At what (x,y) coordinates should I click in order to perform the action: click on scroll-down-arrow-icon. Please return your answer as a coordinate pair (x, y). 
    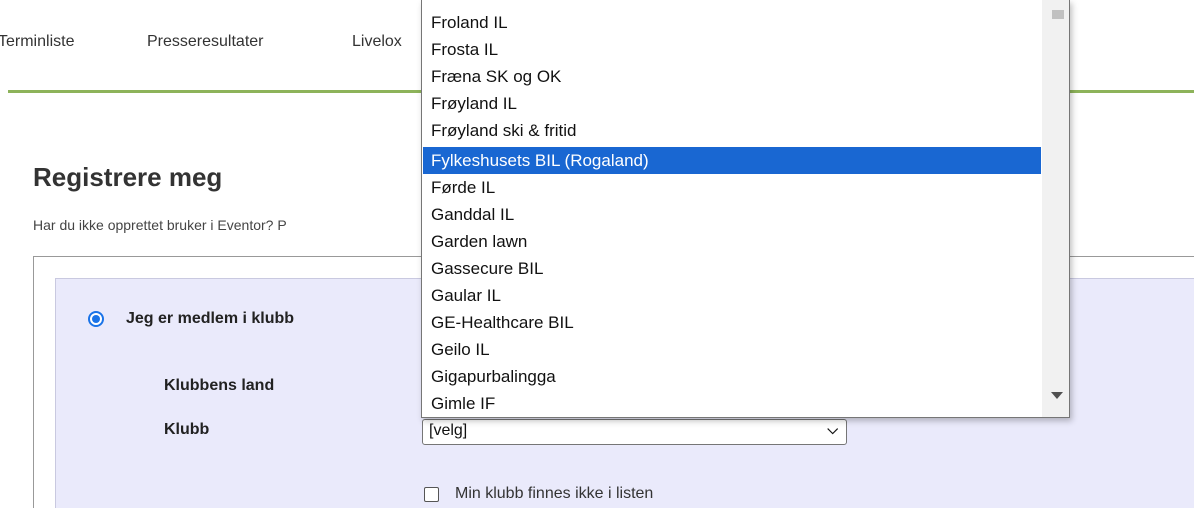
    Looking at the image, I should click on (1057, 395).